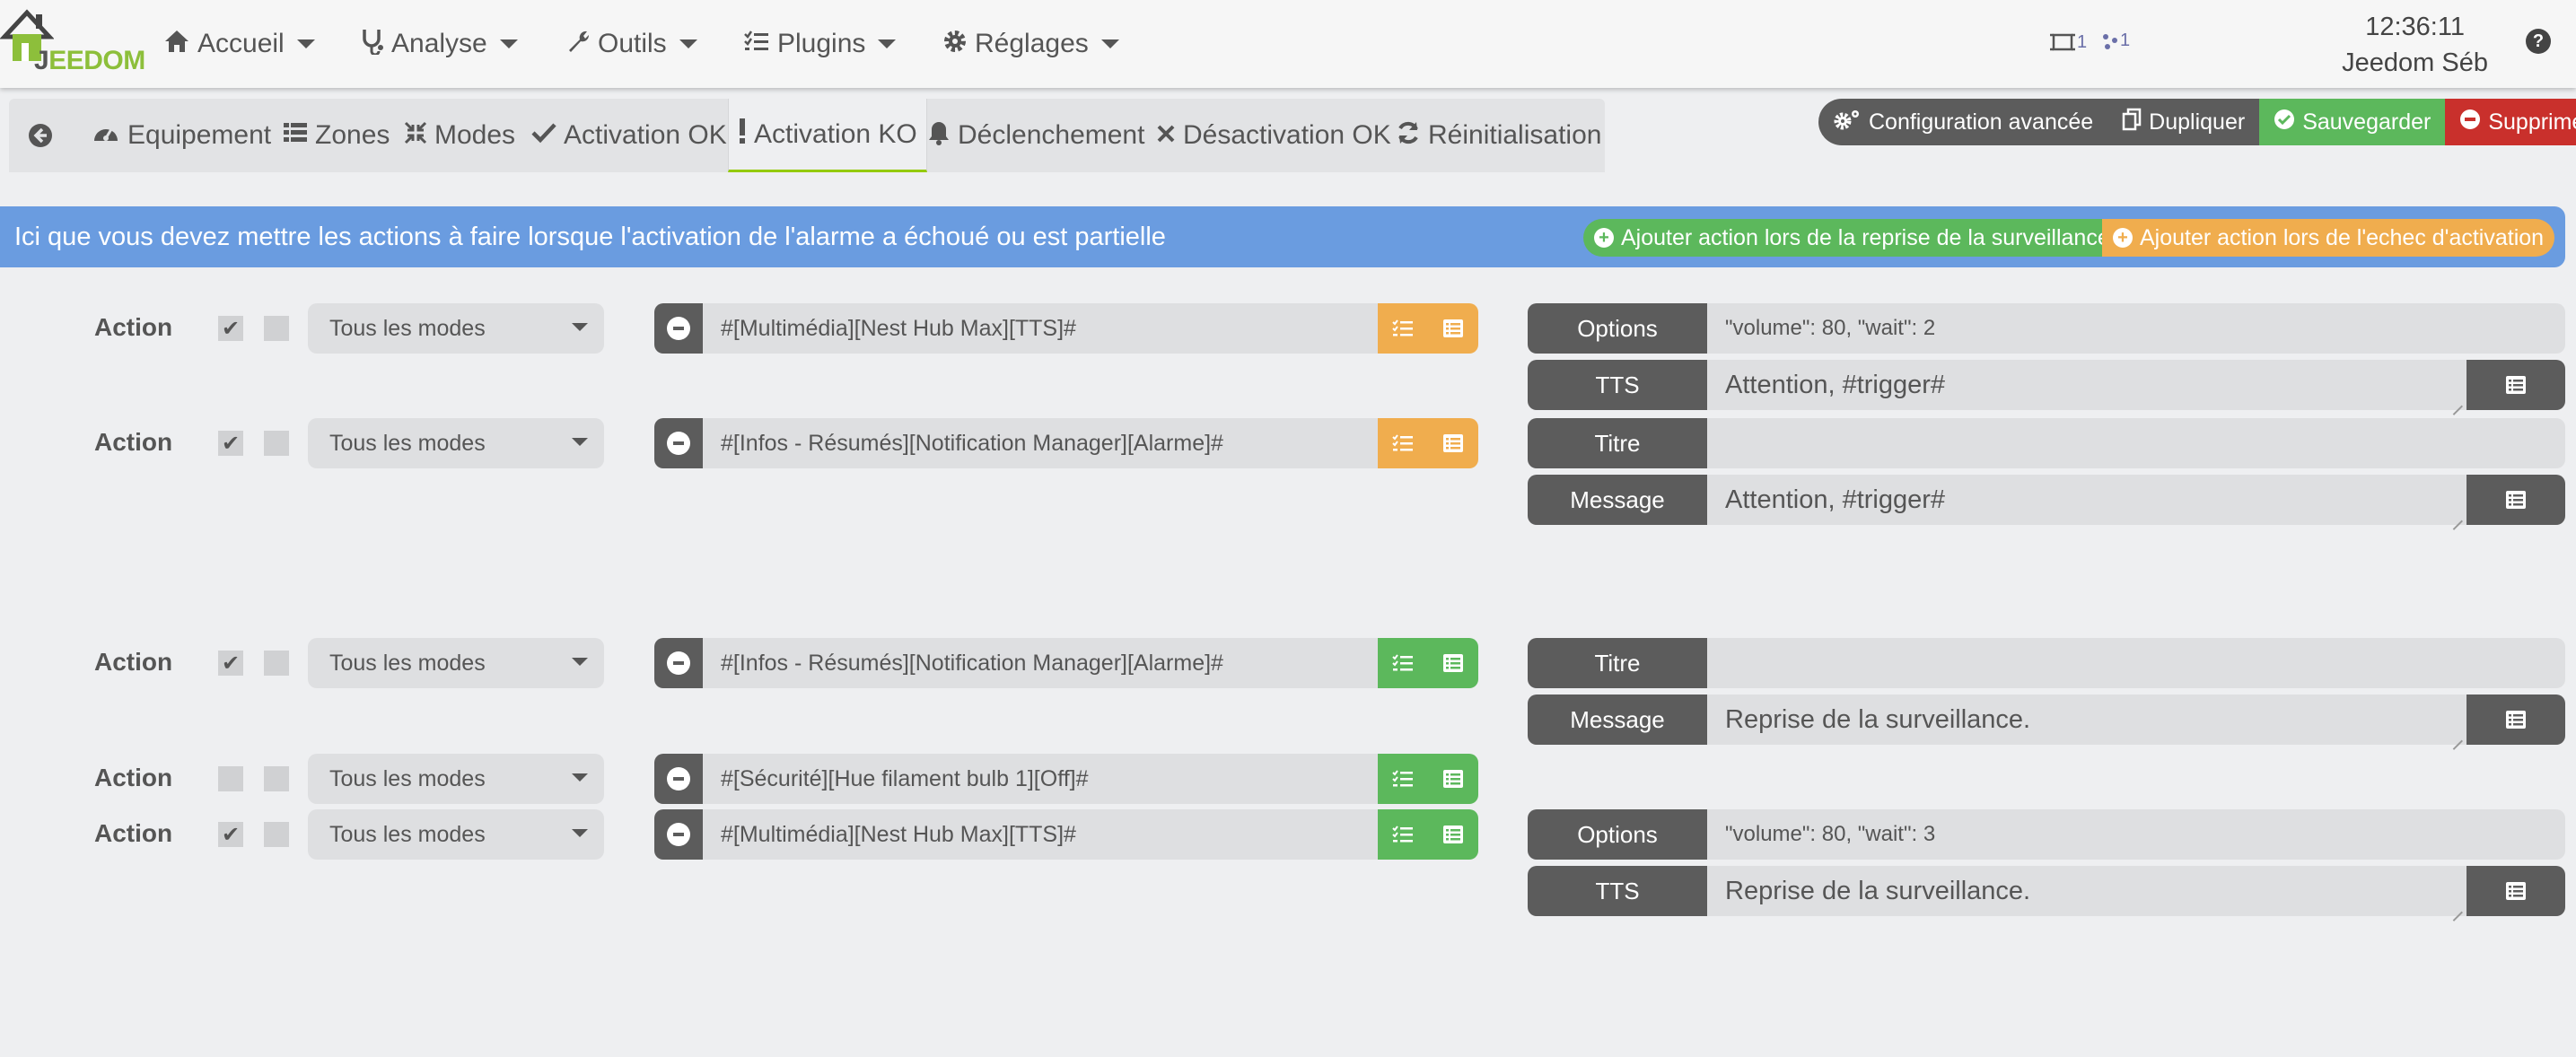  Describe the element at coordinates (439, 44) in the screenshot. I see `menu-analyse: Analyse` at that location.